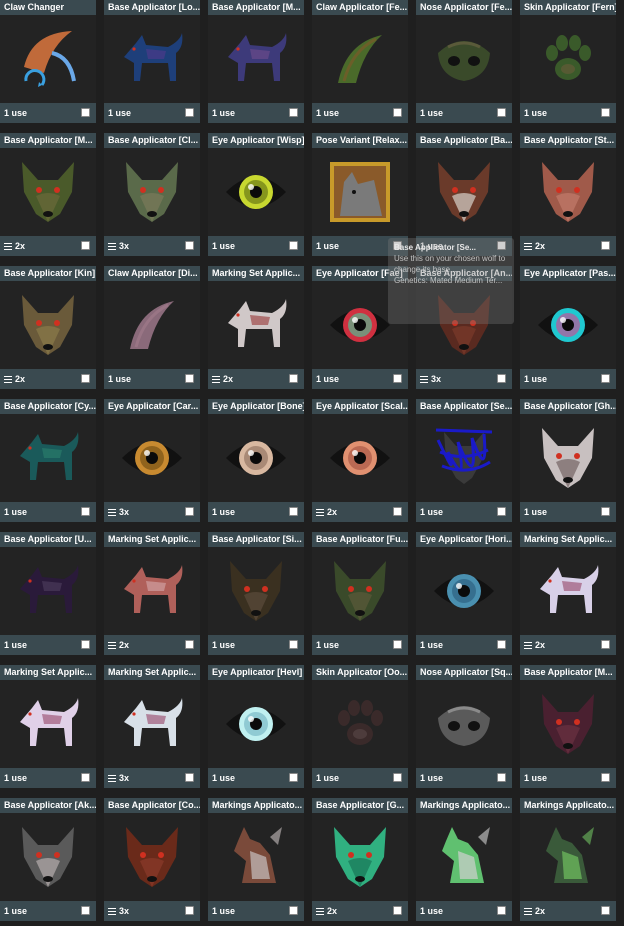 Image resolution: width=624 pixels, height=926 pixels. I want to click on inventory-item: Nose Applicator [Fe... 1 use, so click(464, 61).